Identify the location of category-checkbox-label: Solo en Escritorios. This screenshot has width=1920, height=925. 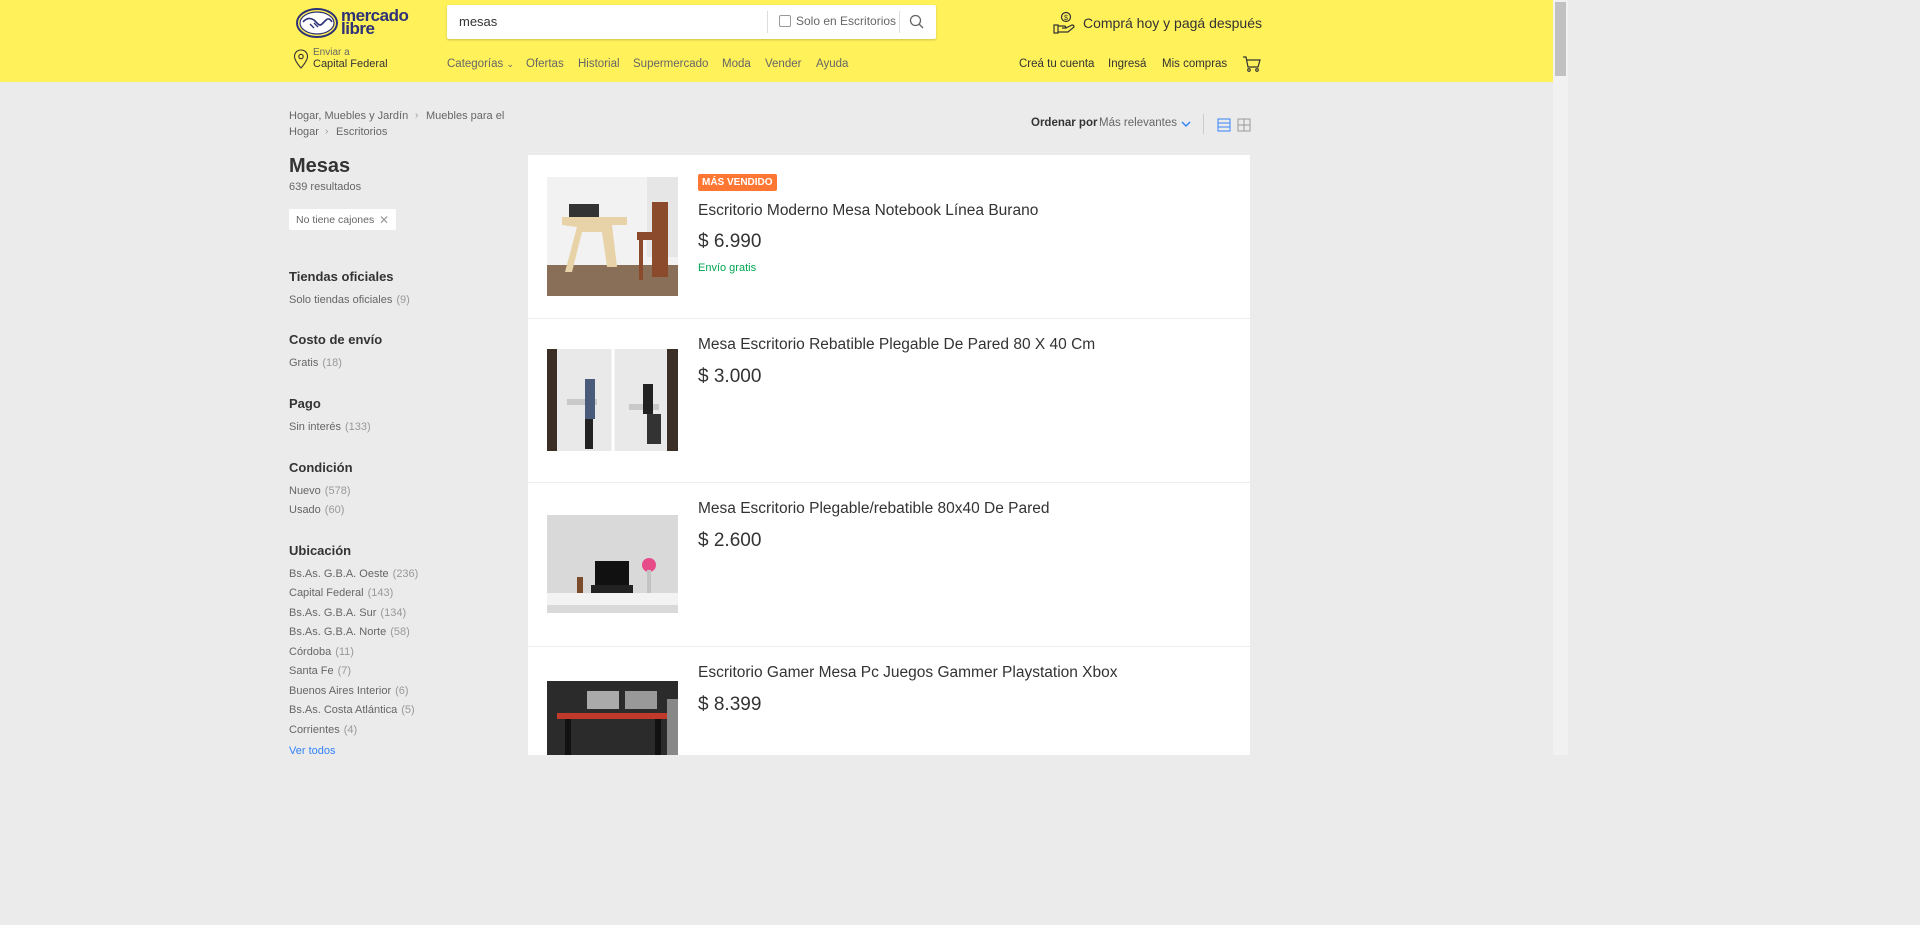
(846, 21).